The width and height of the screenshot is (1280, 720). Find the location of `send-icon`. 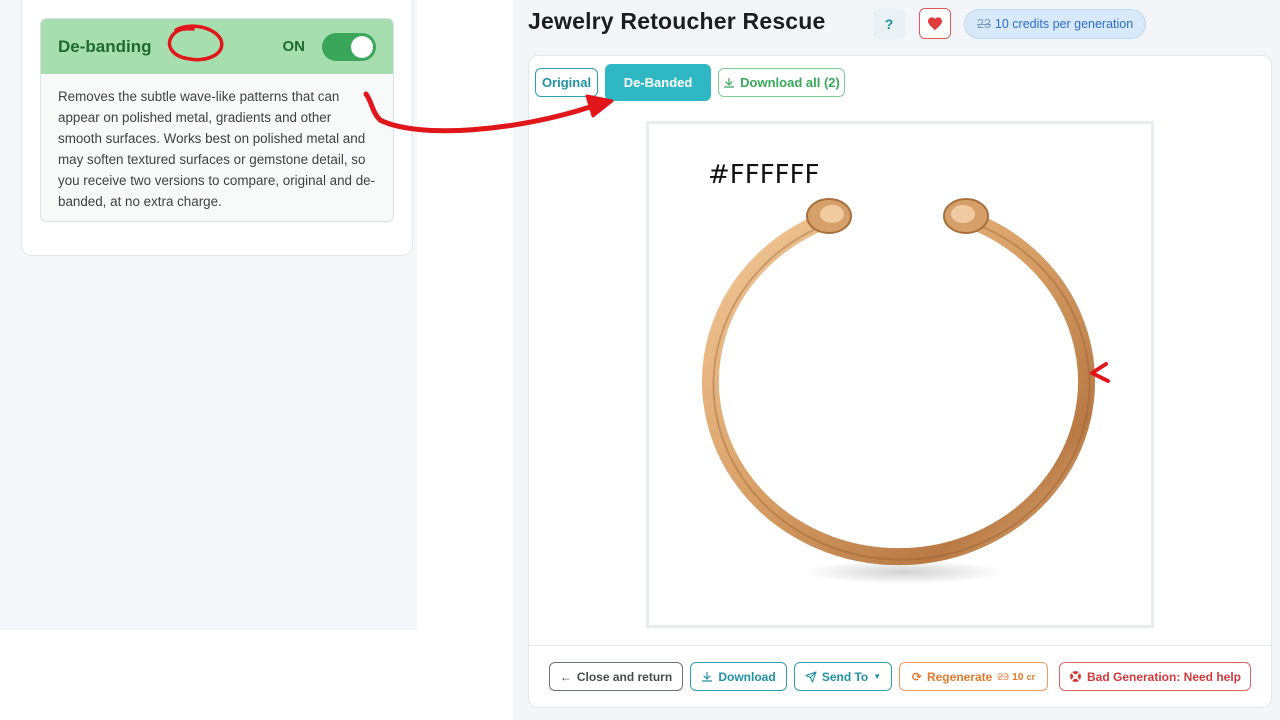

send-icon is located at coordinates (811, 676).